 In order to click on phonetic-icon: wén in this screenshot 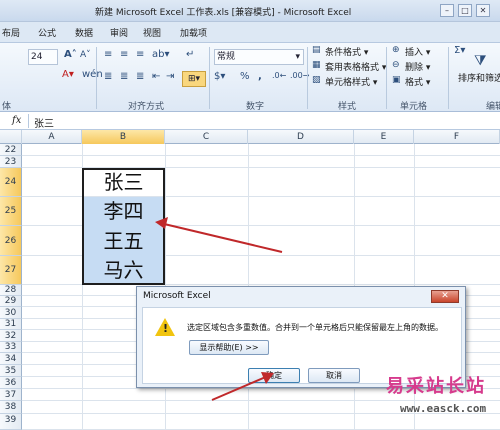, I will do `click(92, 74)`.